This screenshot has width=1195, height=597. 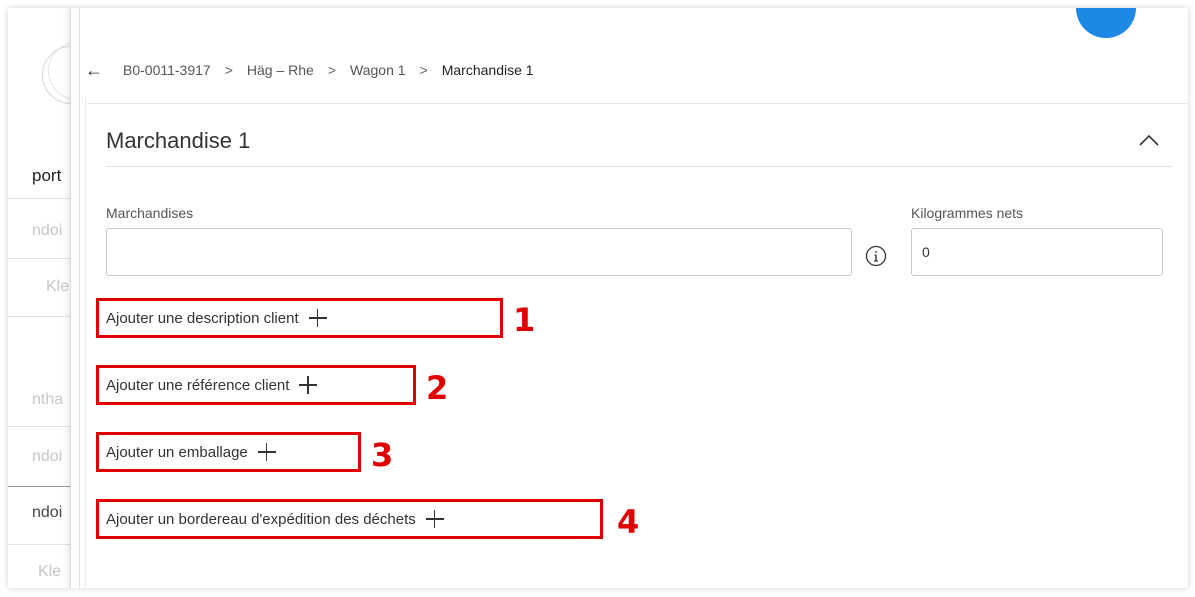 I want to click on section-divider, so click(x=639, y=166).